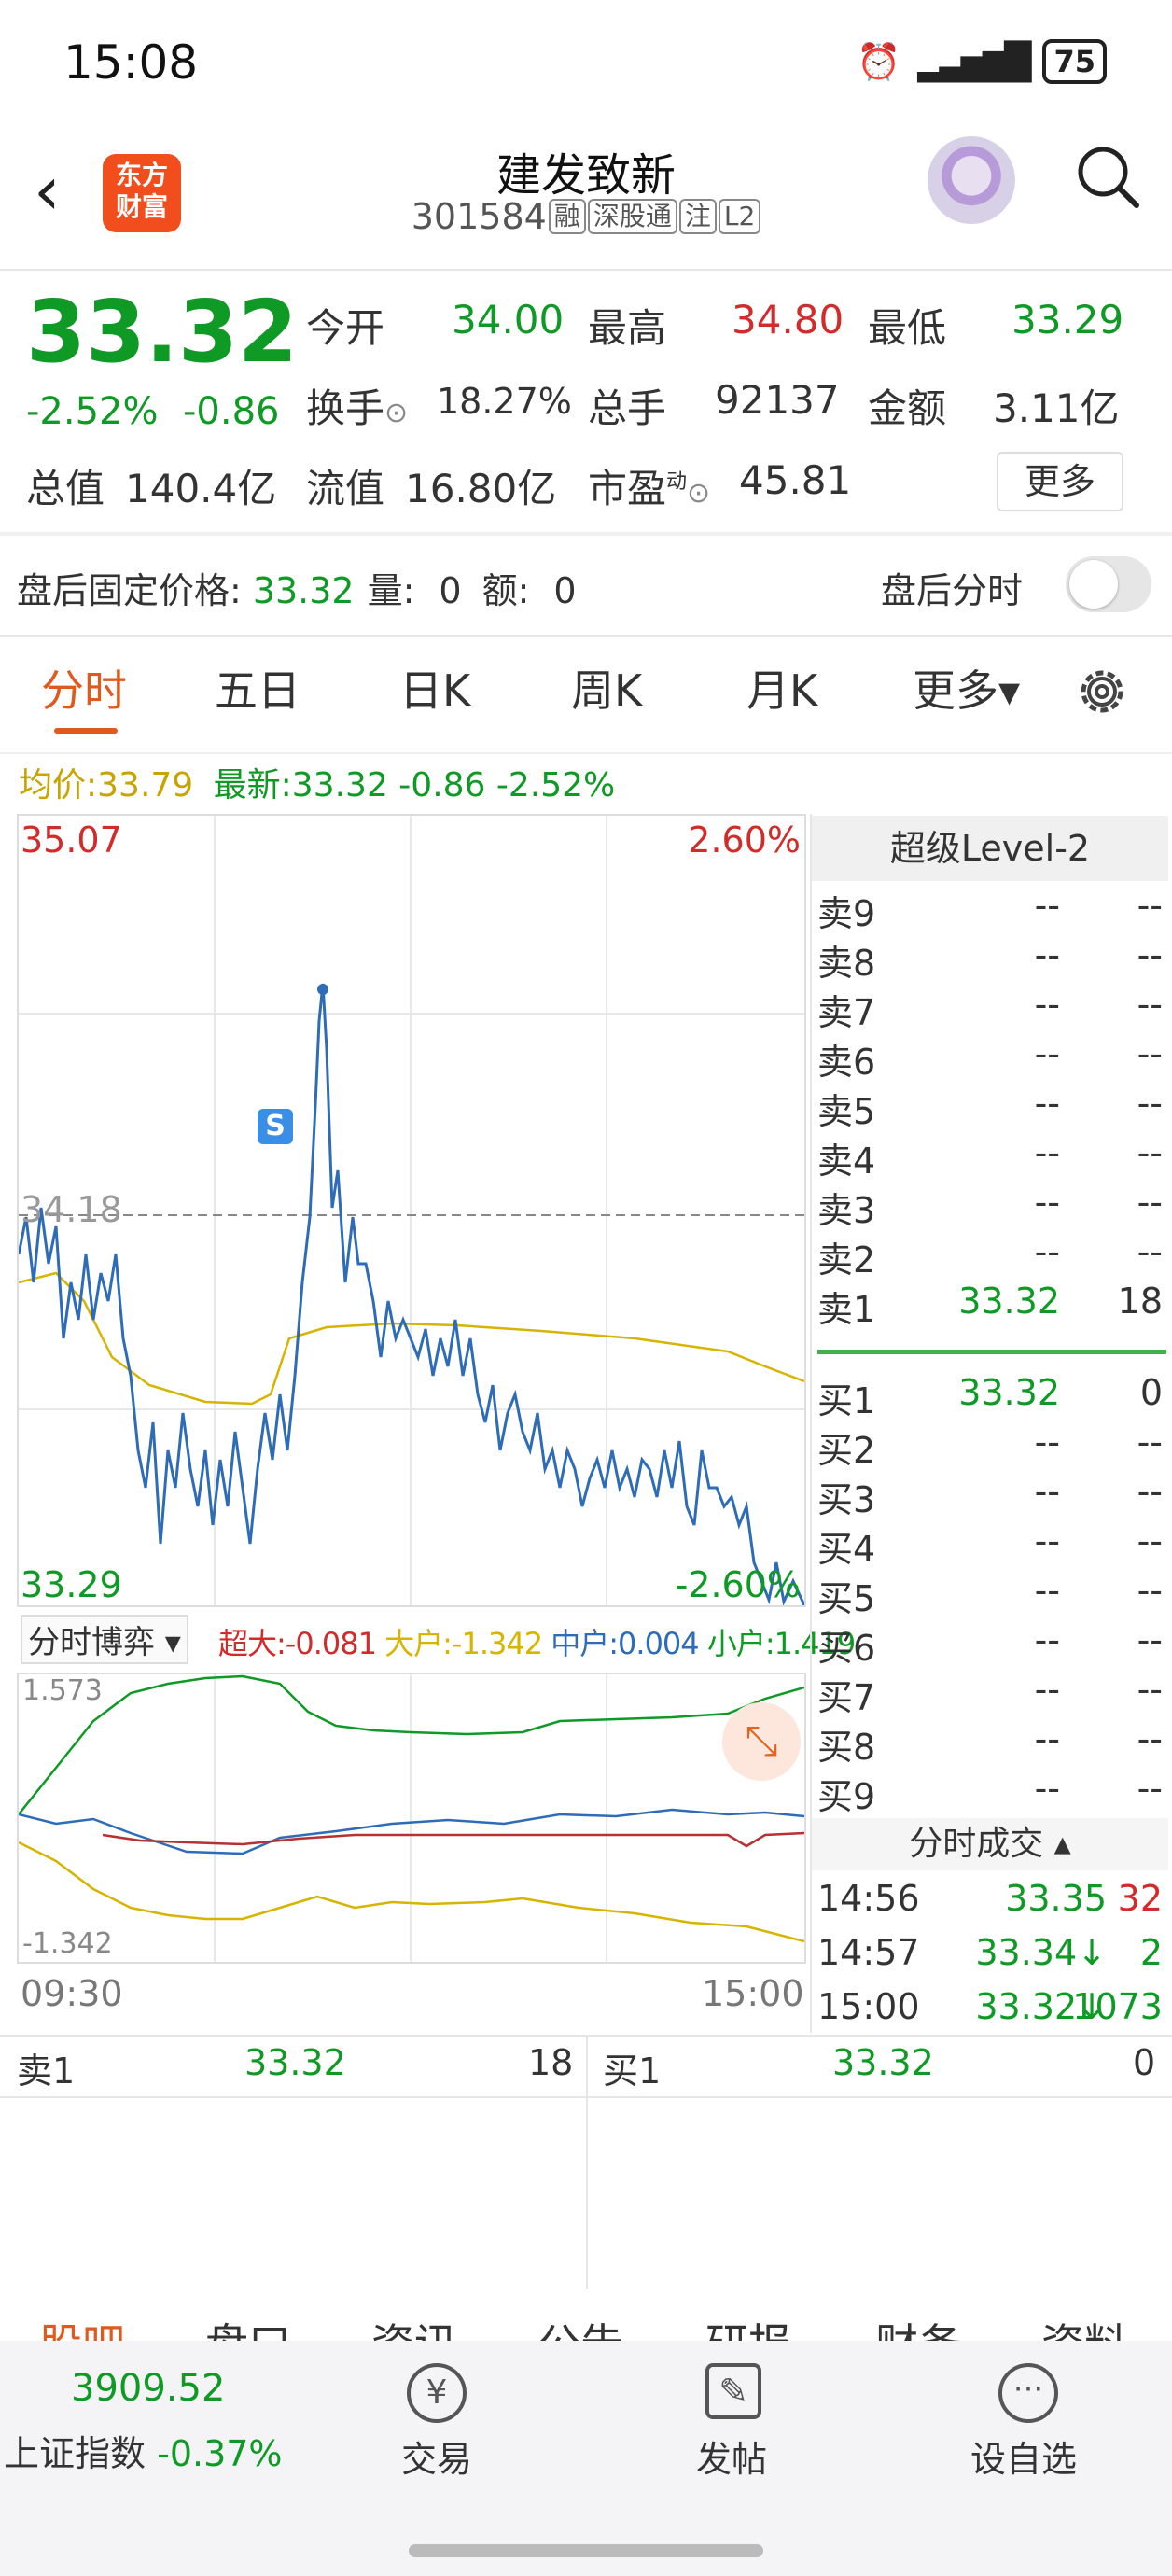  I want to click on bottom-sell-label: 卖1, so click(46, 2071).